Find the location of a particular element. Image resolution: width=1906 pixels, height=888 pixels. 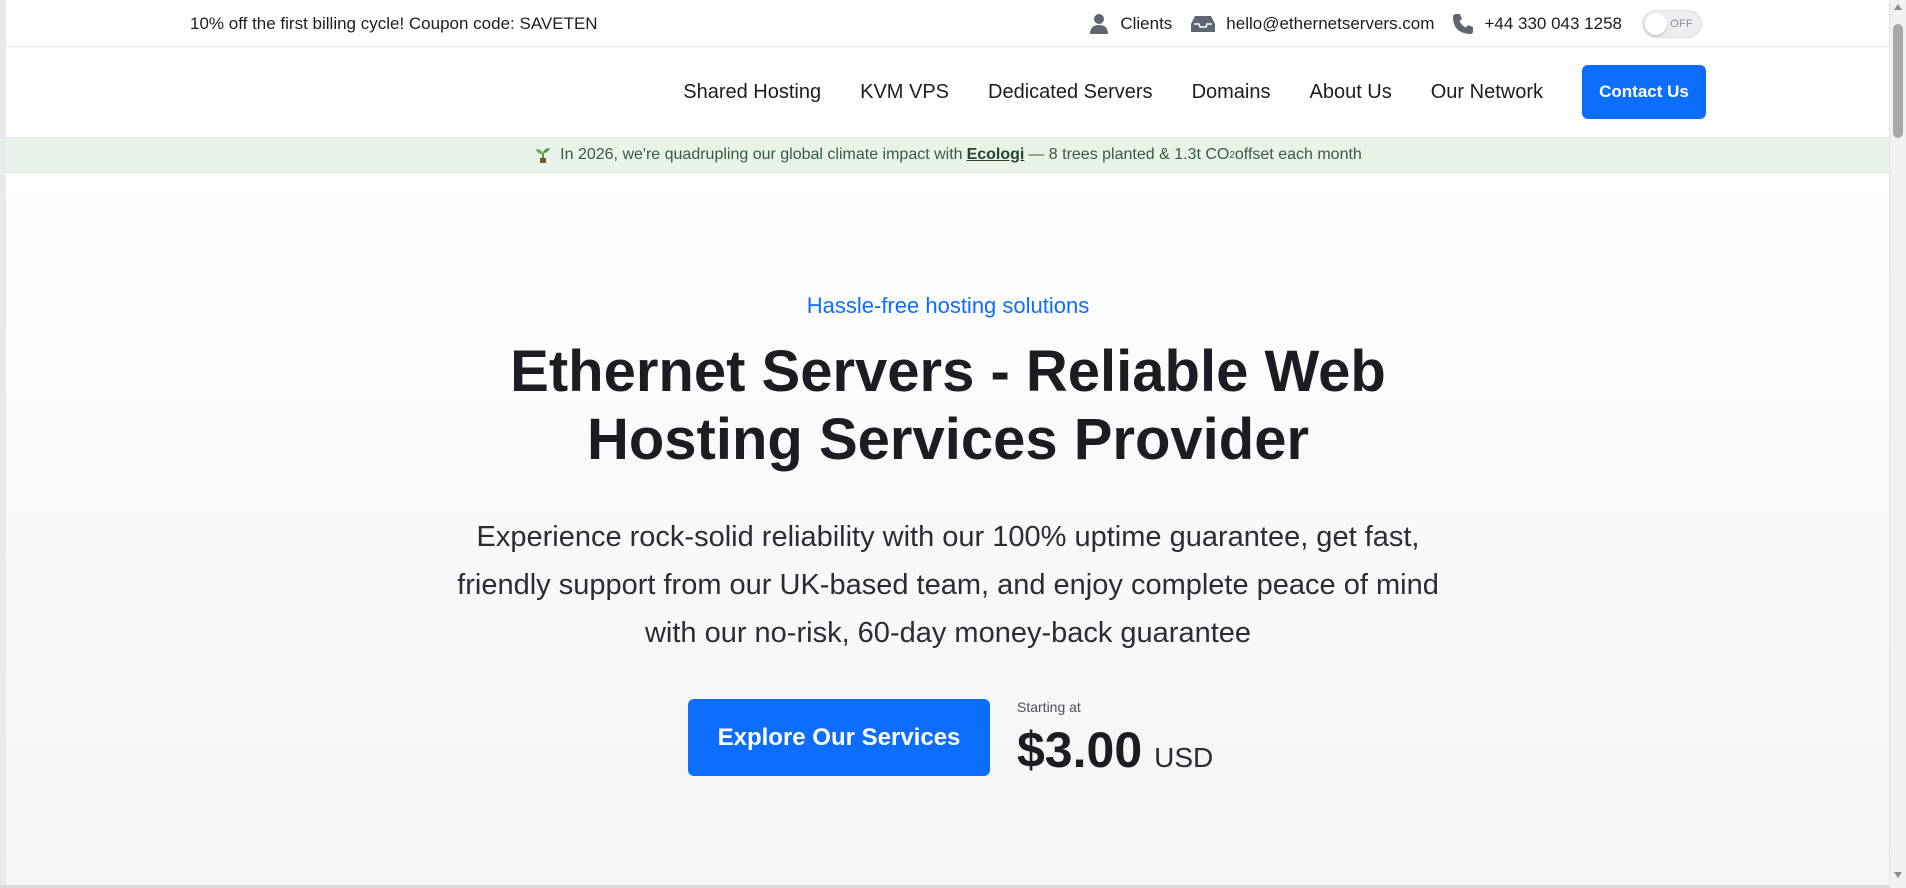

email-link: hello@ethernetservers.com is located at coordinates (1312, 24).